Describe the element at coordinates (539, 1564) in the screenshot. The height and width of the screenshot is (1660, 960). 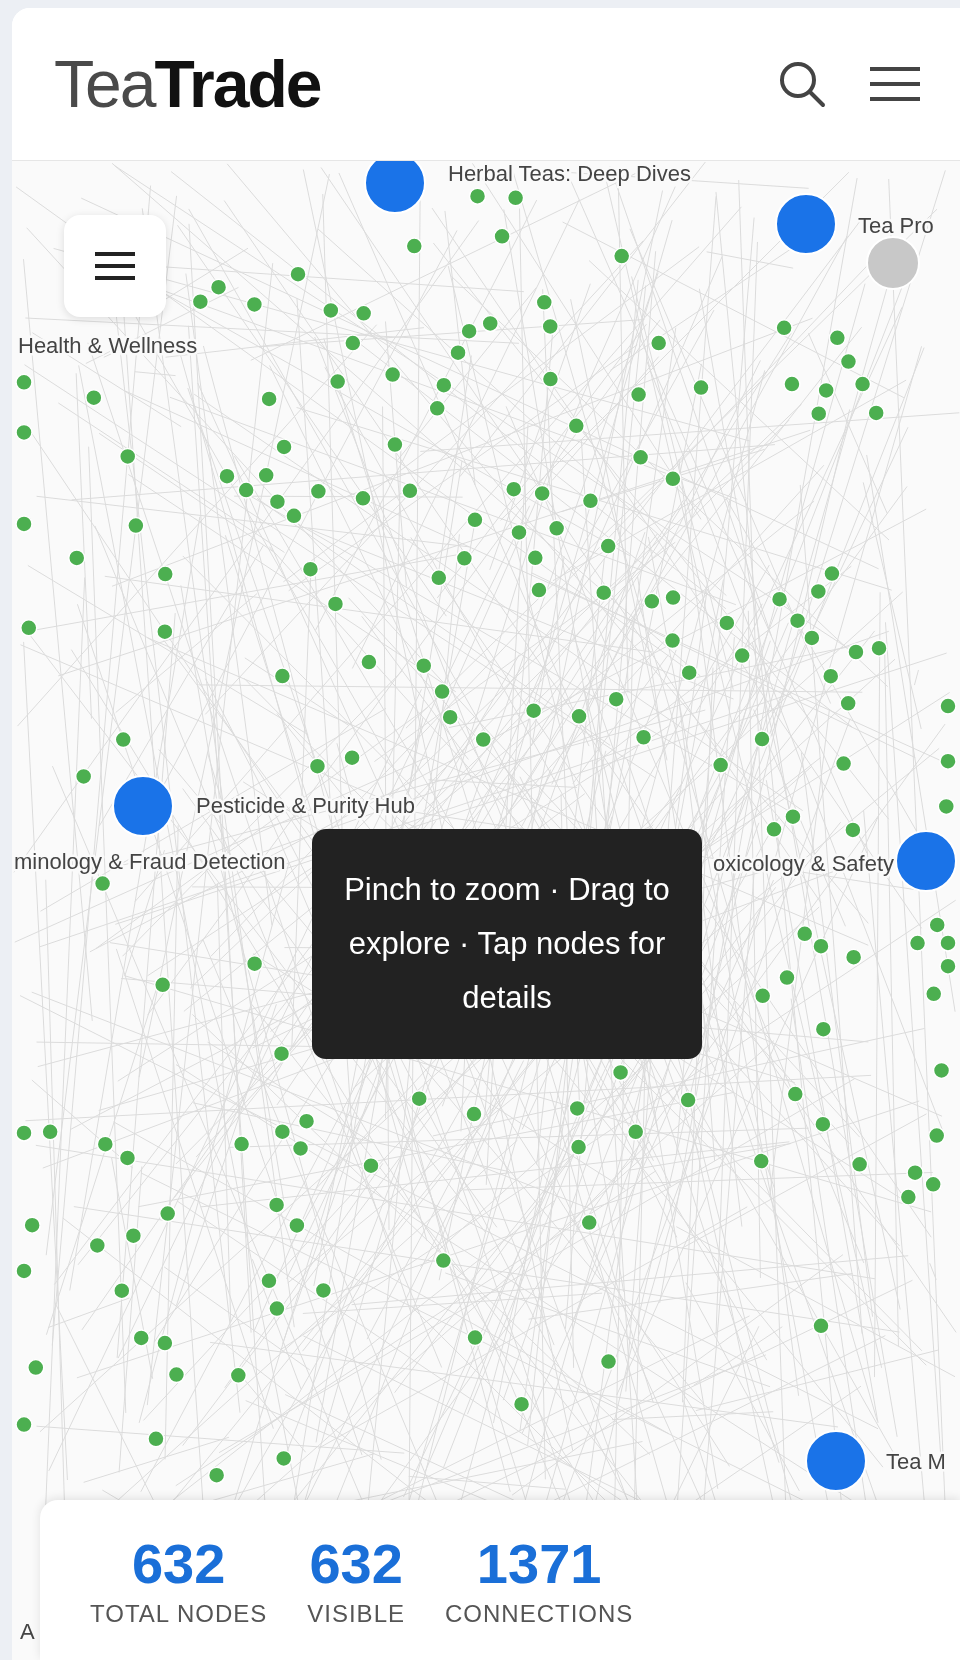
I see `stat-value: 1371` at that location.